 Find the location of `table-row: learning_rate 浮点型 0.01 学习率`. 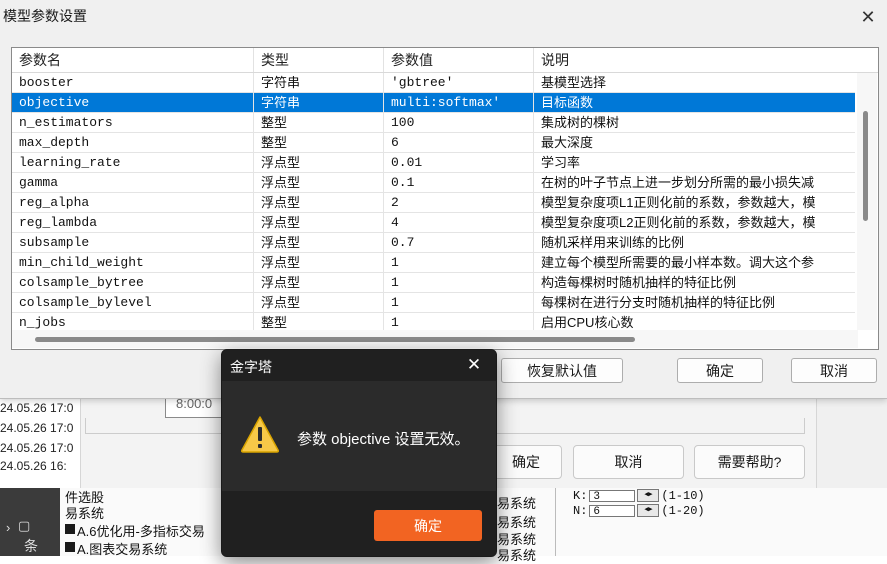

table-row: learning_rate 浮点型 0.01 学习率 is located at coordinates (433, 163).